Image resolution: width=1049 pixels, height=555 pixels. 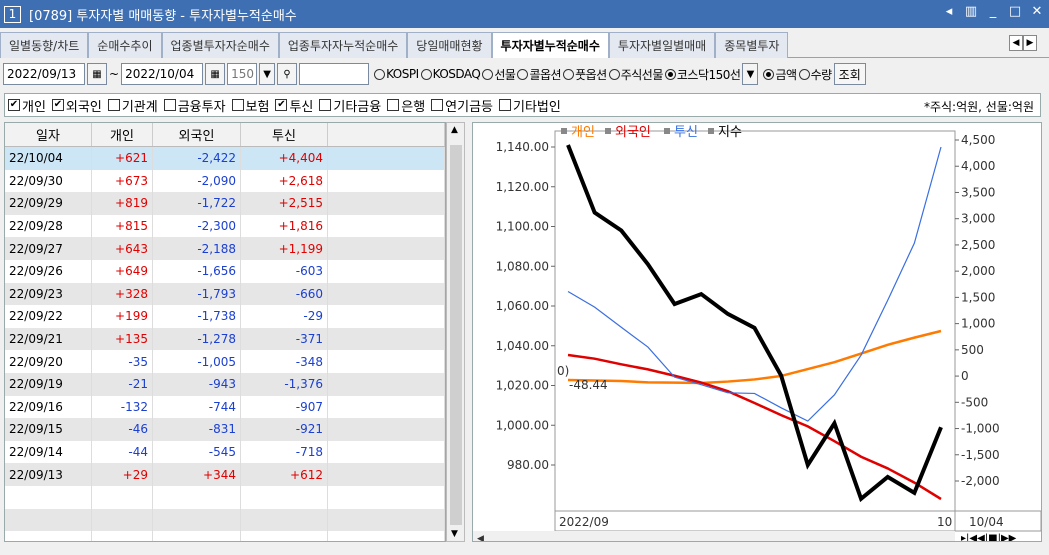 I want to click on search-icon: ⚲, so click(x=287, y=74).